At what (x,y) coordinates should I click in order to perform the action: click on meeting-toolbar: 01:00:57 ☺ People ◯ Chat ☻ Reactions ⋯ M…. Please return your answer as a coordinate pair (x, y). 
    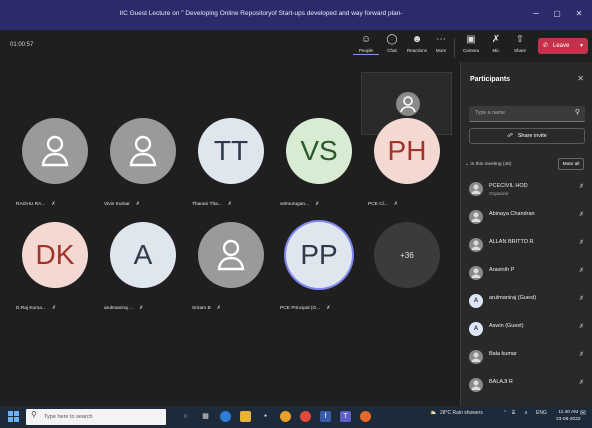
    Looking at the image, I should click on (296, 46).